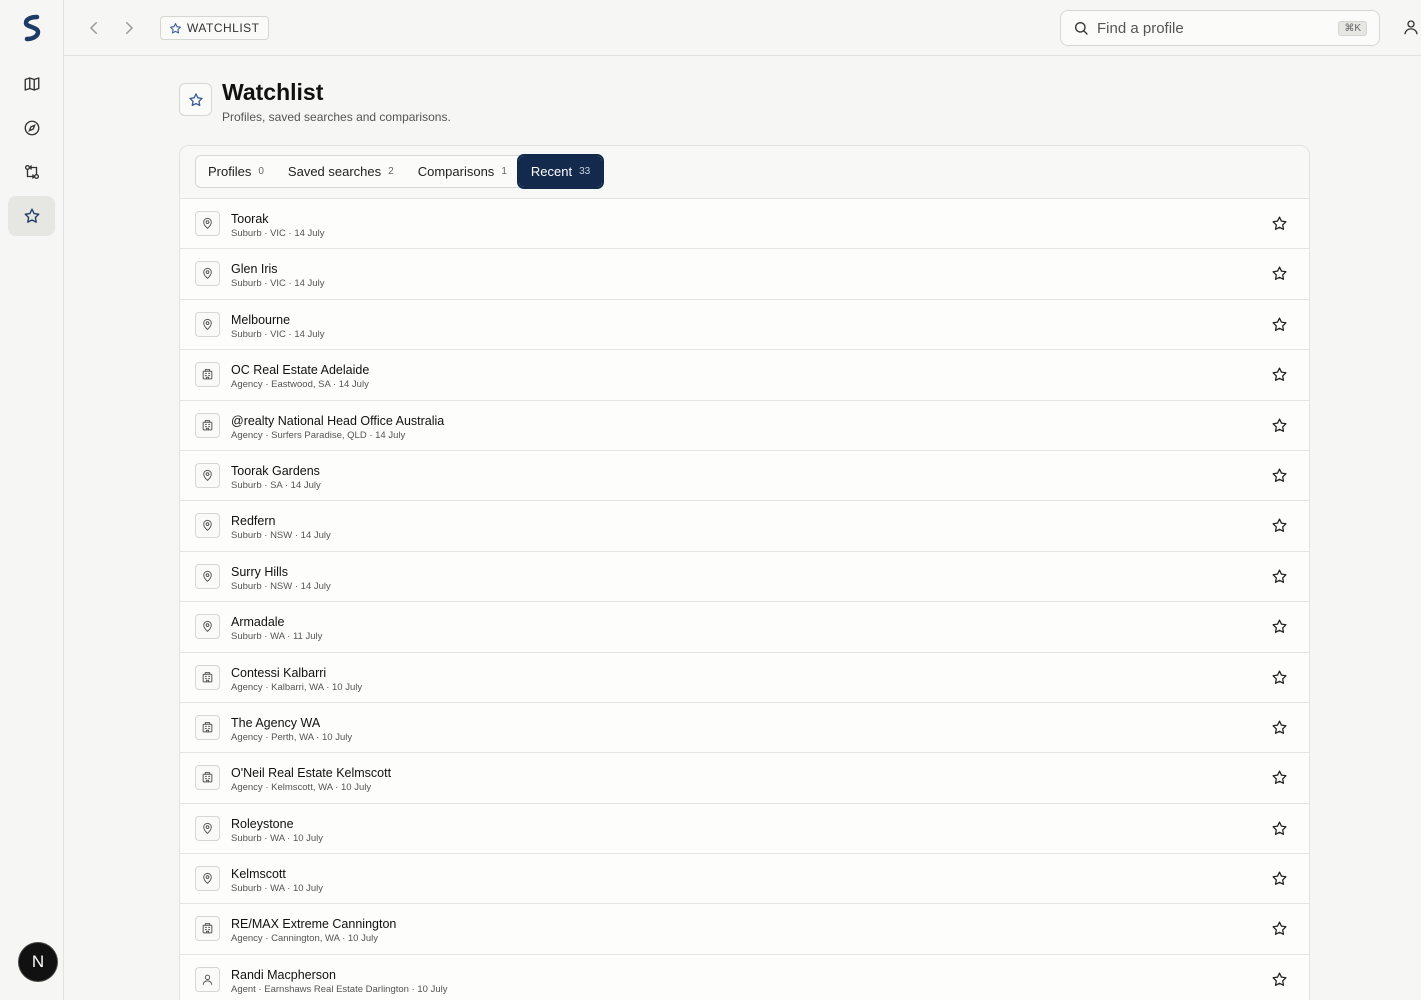 The image size is (1421, 1000). Describe the element at coordinates (32, 500) in the screenshot. I see `sidebar: N` at that location.